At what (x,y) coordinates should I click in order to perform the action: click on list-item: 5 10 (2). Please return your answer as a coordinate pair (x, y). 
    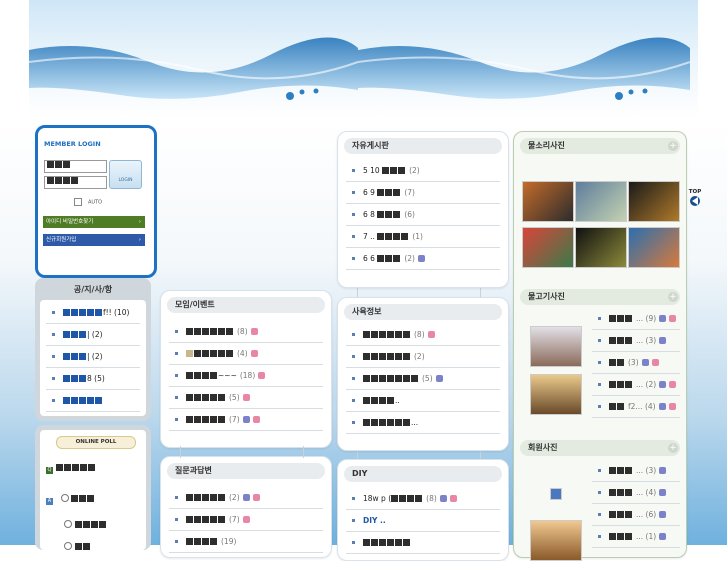
    Looking at the image, I should click on (423, 171).